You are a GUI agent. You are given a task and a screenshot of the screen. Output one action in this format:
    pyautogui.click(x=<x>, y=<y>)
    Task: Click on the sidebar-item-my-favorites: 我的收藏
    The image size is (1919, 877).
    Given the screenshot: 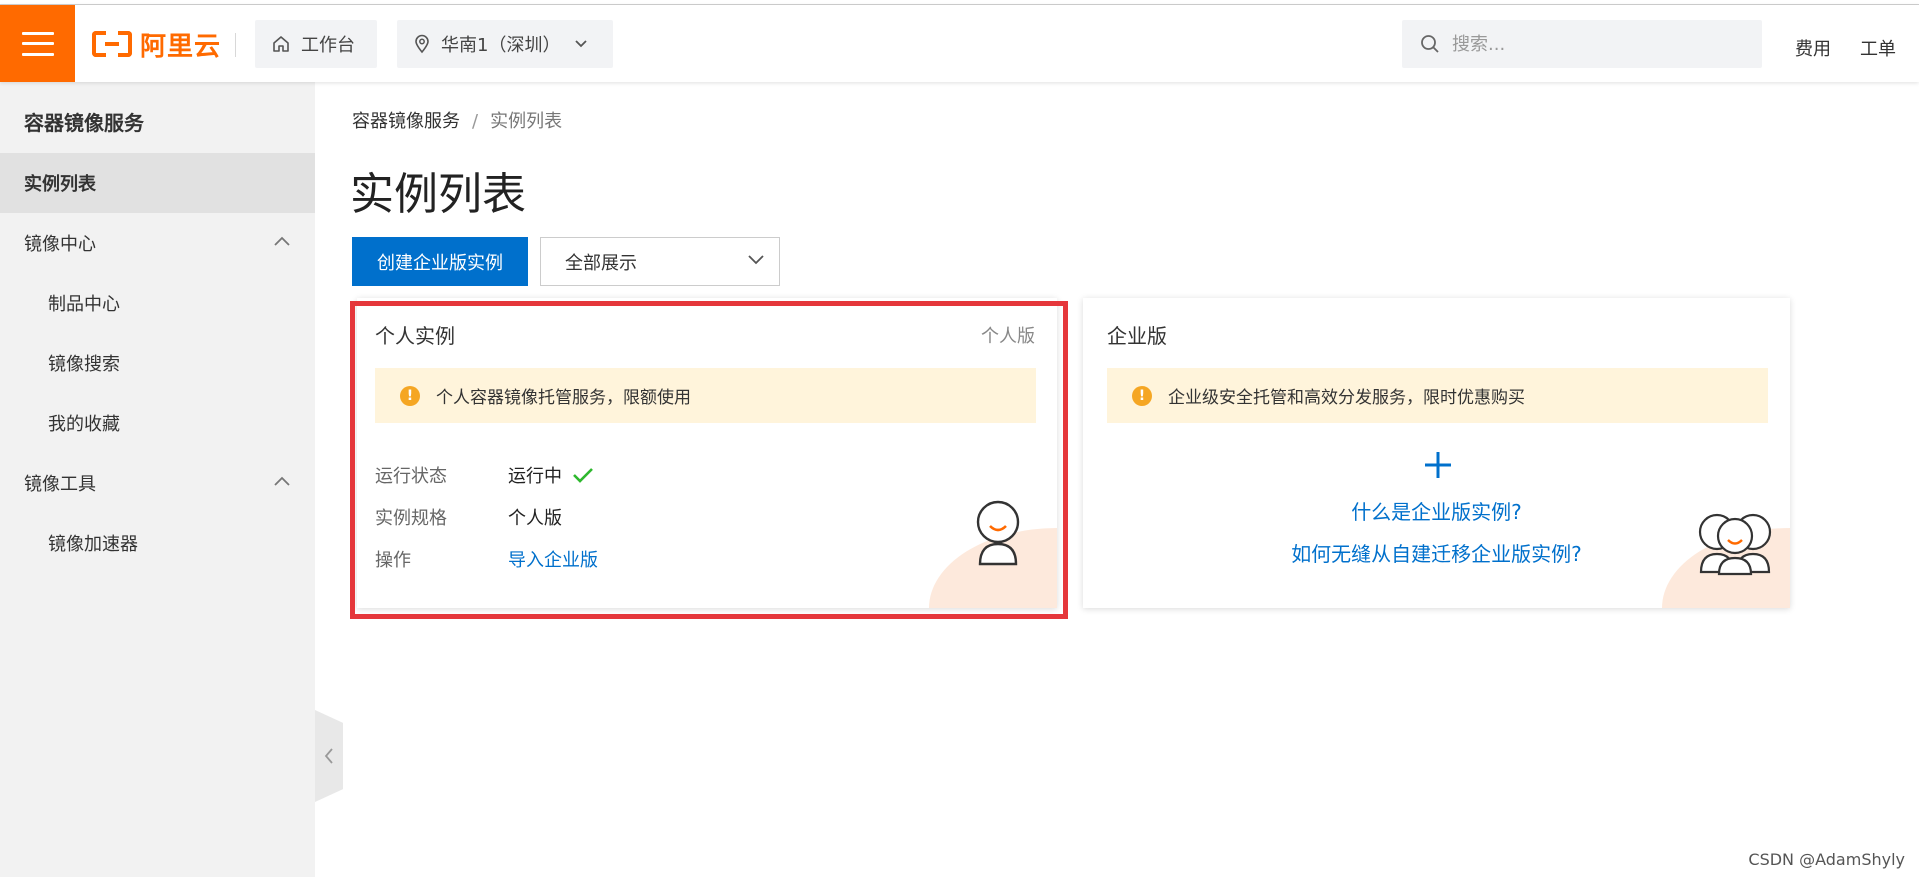 What is the action you would take?
    pyautogui.click(x=157, y=423)
    